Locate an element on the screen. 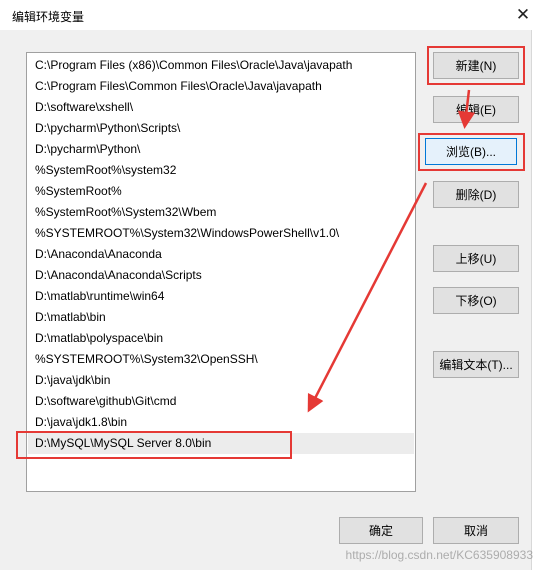 This screenshot has width=541, height=570. title-bar: 编辑环境变量 ✕ is located at coordinates (270, 15).